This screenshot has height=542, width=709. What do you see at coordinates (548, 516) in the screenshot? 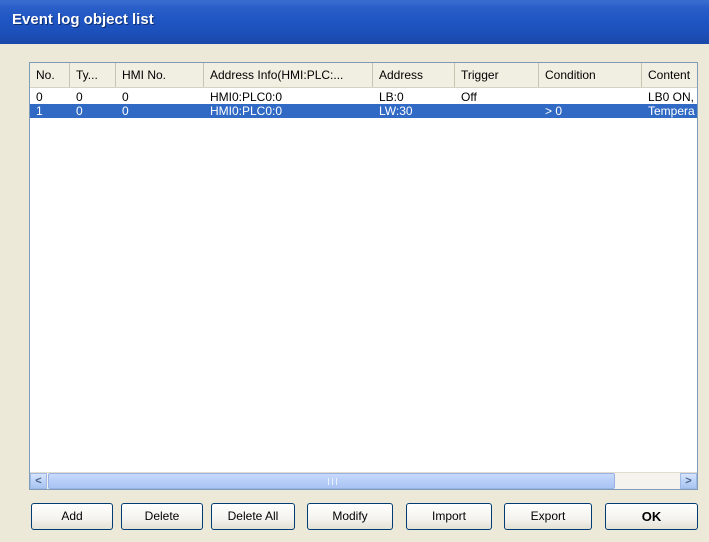
I see `export-button: Export` at bounding box center [548, 516].